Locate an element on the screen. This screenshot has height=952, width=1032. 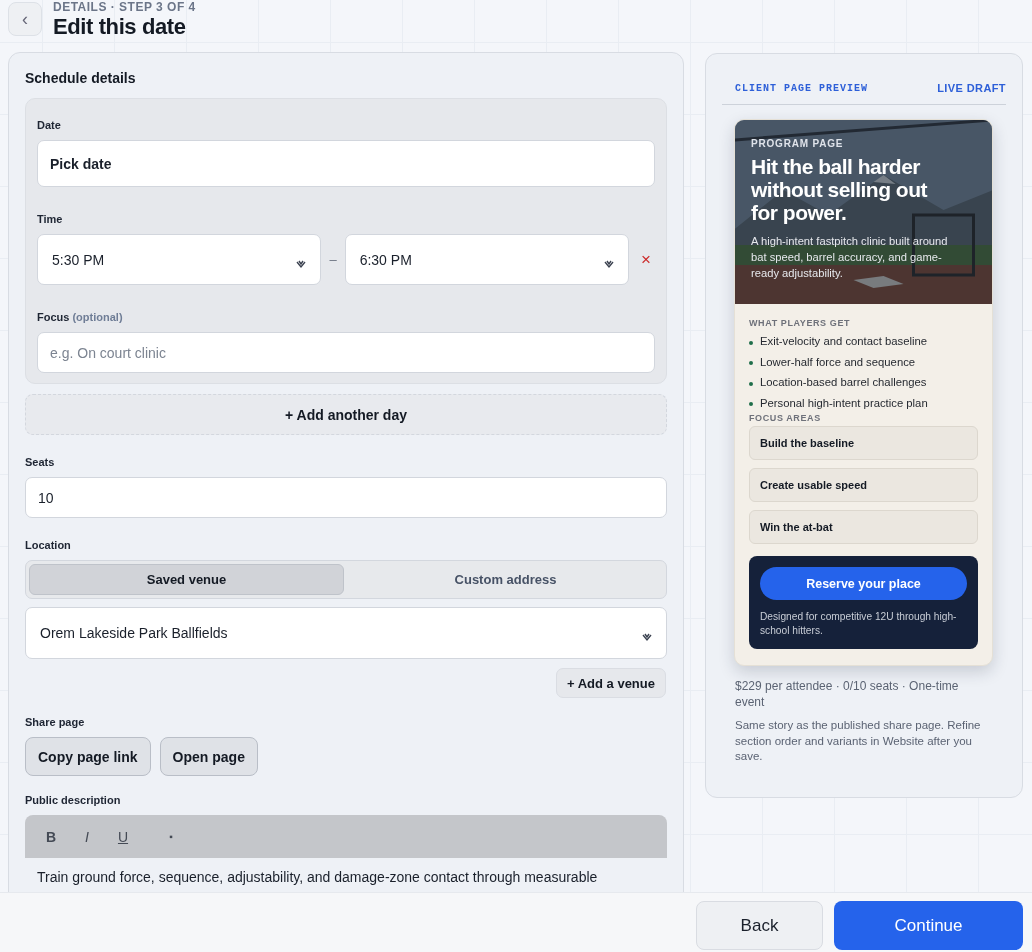
focus-field: e.g. On court clinic is located at coordinates (346, 352).